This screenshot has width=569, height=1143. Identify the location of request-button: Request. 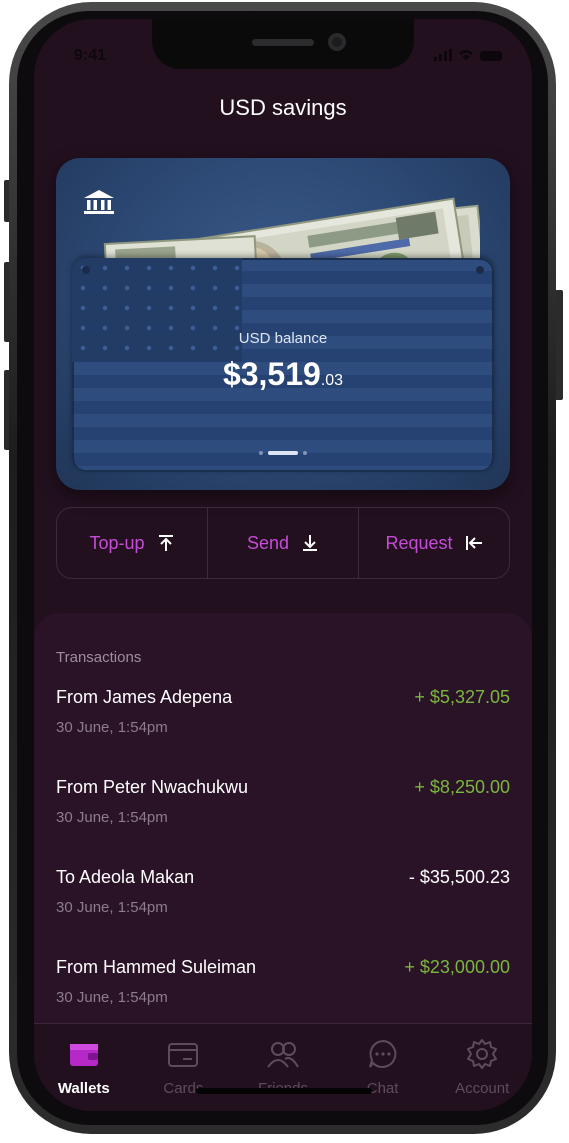
(434, 543).